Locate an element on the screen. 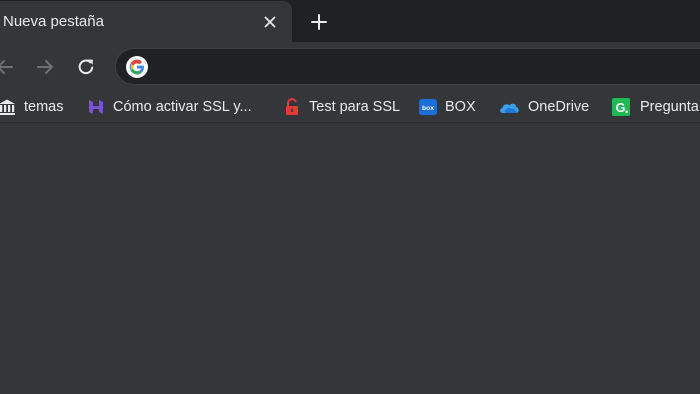  bookmark-box: box BOX is located at coordinates (447, 107).